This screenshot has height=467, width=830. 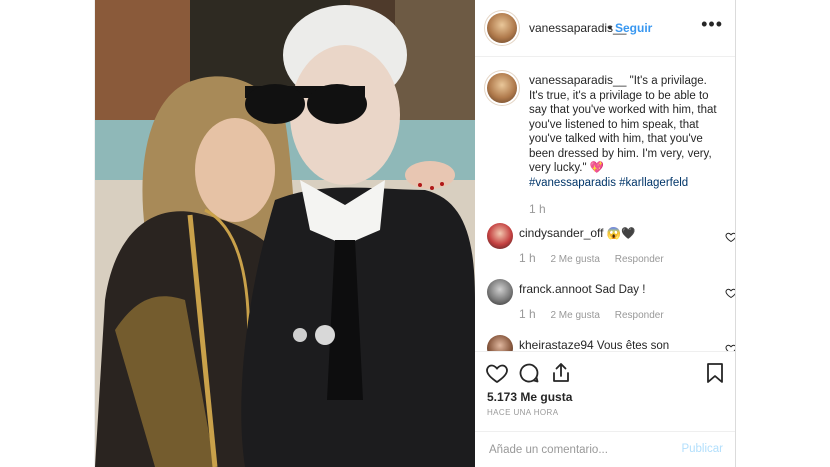 I want to click on comment-line: cindysander_off 😱🖤, so click(x=577, y=233).